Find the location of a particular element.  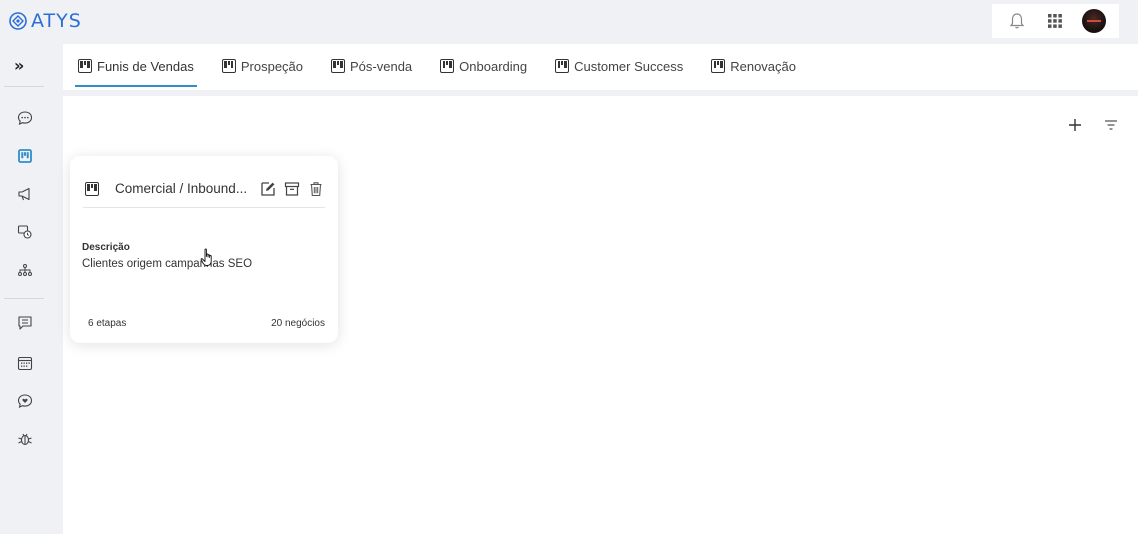

heart-chat-icon is located at coordinates (25, 401).